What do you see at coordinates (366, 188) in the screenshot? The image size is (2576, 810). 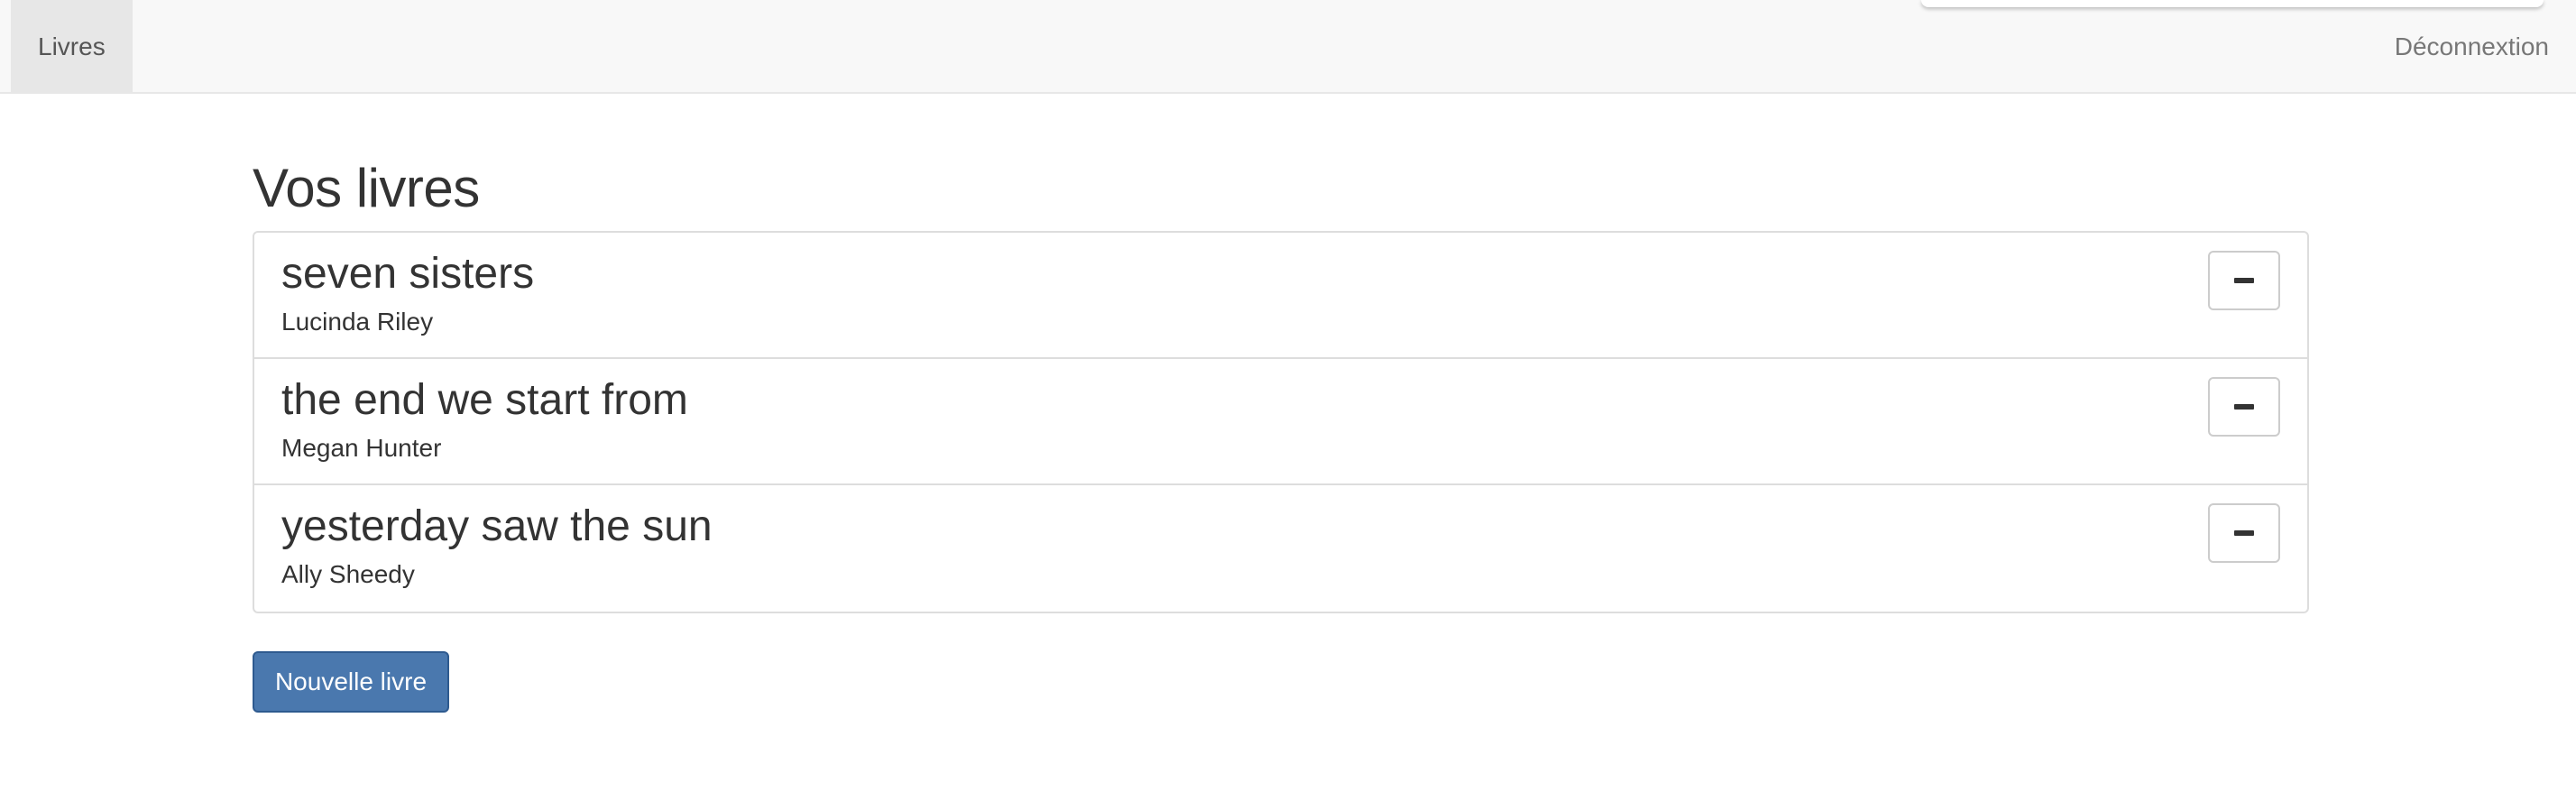 I see `page-title: Vos livres` at bounding box center [366, 188].